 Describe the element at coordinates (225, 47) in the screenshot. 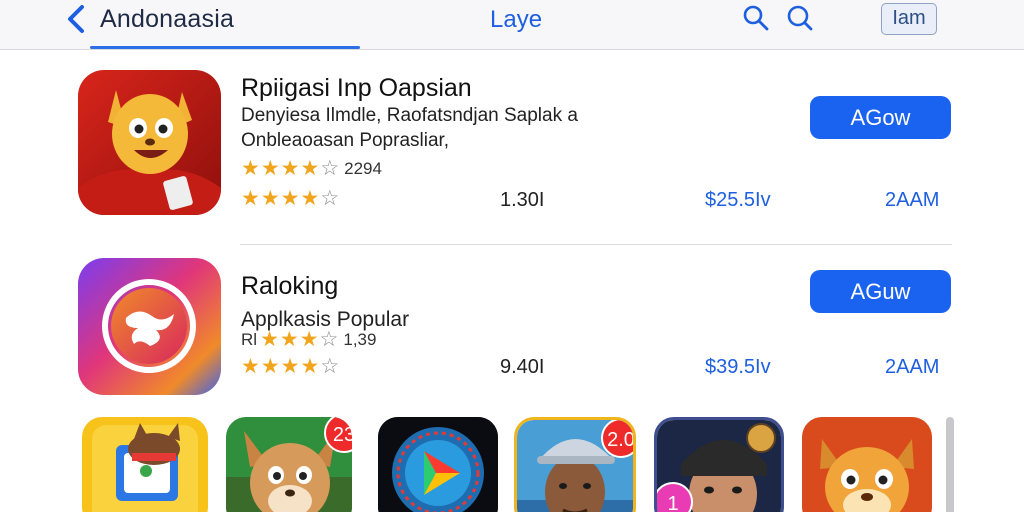

I see `tab-underline` at that location.